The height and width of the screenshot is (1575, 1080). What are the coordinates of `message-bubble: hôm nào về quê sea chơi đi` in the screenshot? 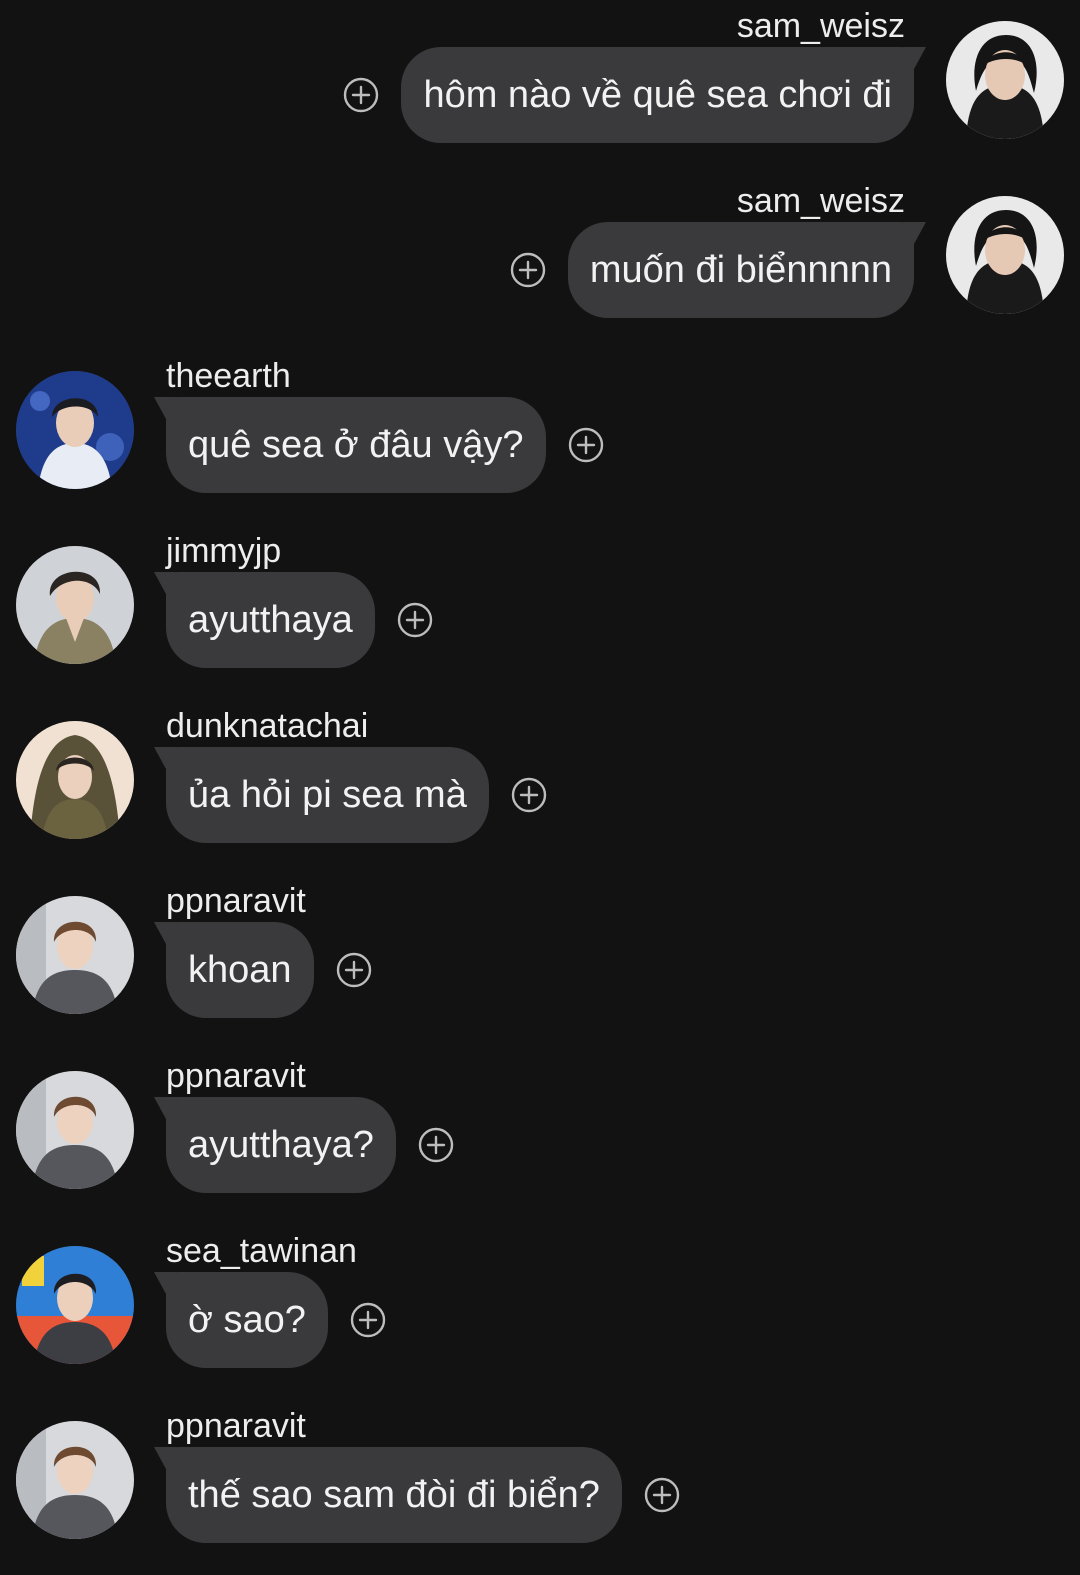 It's located at (663, 95).